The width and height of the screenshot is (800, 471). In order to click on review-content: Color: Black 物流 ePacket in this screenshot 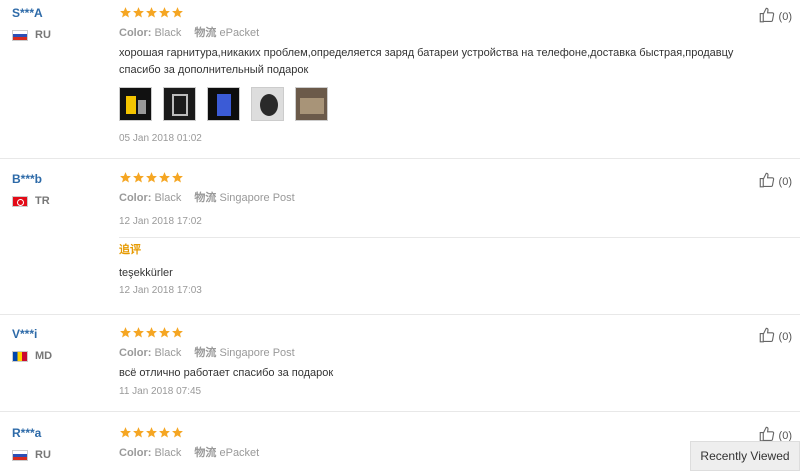, I will do `click(429, 436)`.